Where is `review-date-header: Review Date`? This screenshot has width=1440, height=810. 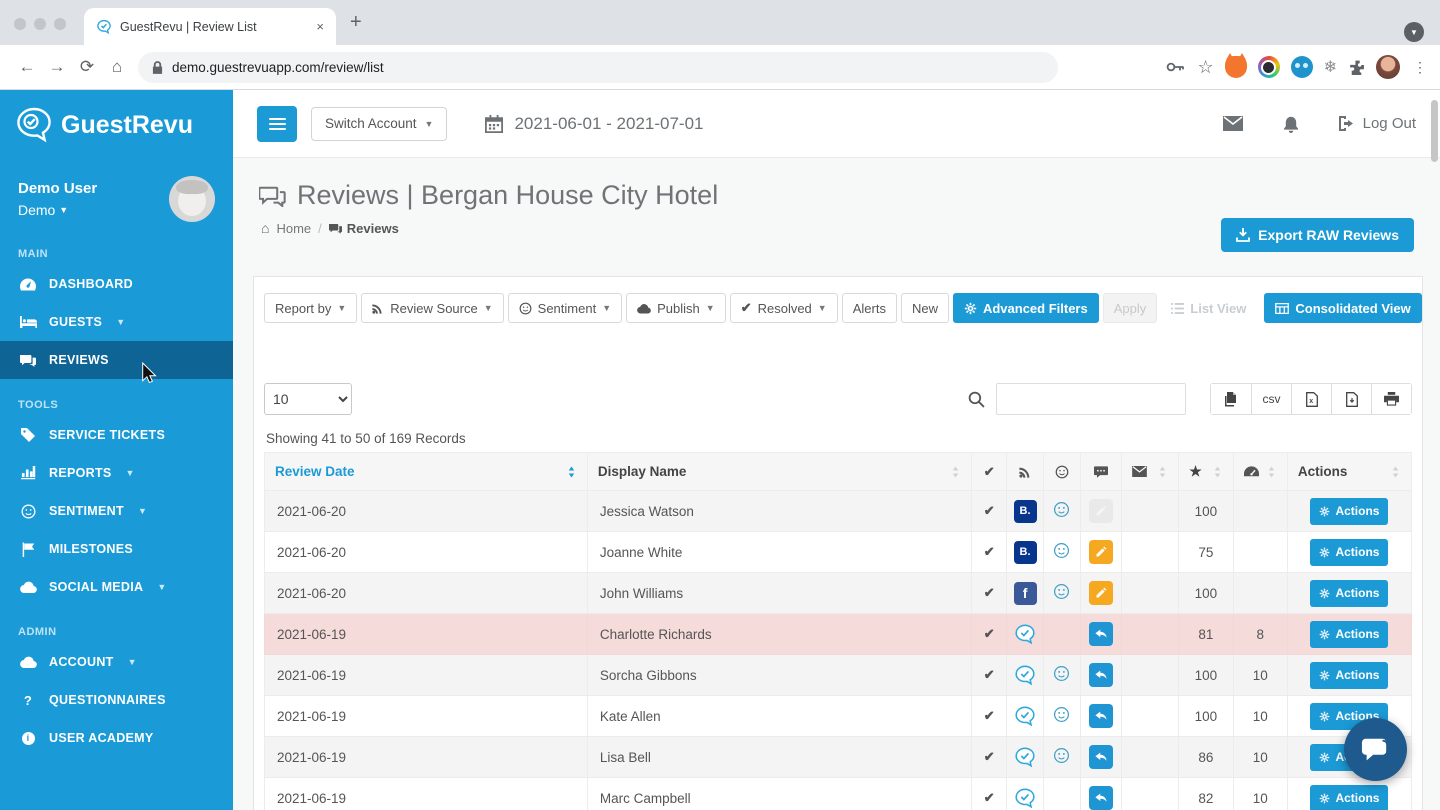 review-date-header: Review Date is located at coordinates (426, 471).